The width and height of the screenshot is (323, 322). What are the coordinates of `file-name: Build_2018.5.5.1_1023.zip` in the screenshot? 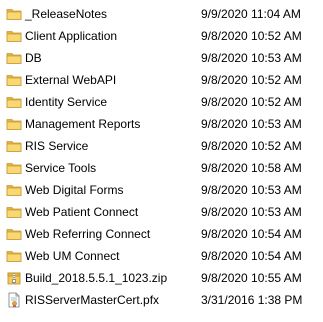 It's located at (96, 278).